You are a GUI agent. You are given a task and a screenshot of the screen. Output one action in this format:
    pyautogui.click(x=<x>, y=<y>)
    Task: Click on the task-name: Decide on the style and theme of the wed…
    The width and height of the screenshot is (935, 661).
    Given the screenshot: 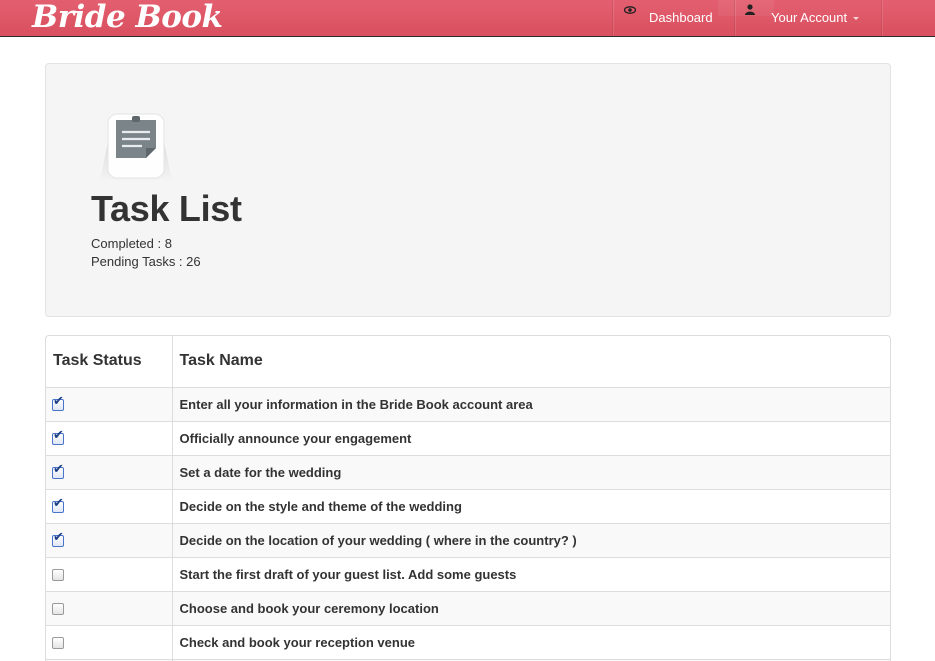 What is the action you would take?
    pyautogui.click(x=531, y=505)
    